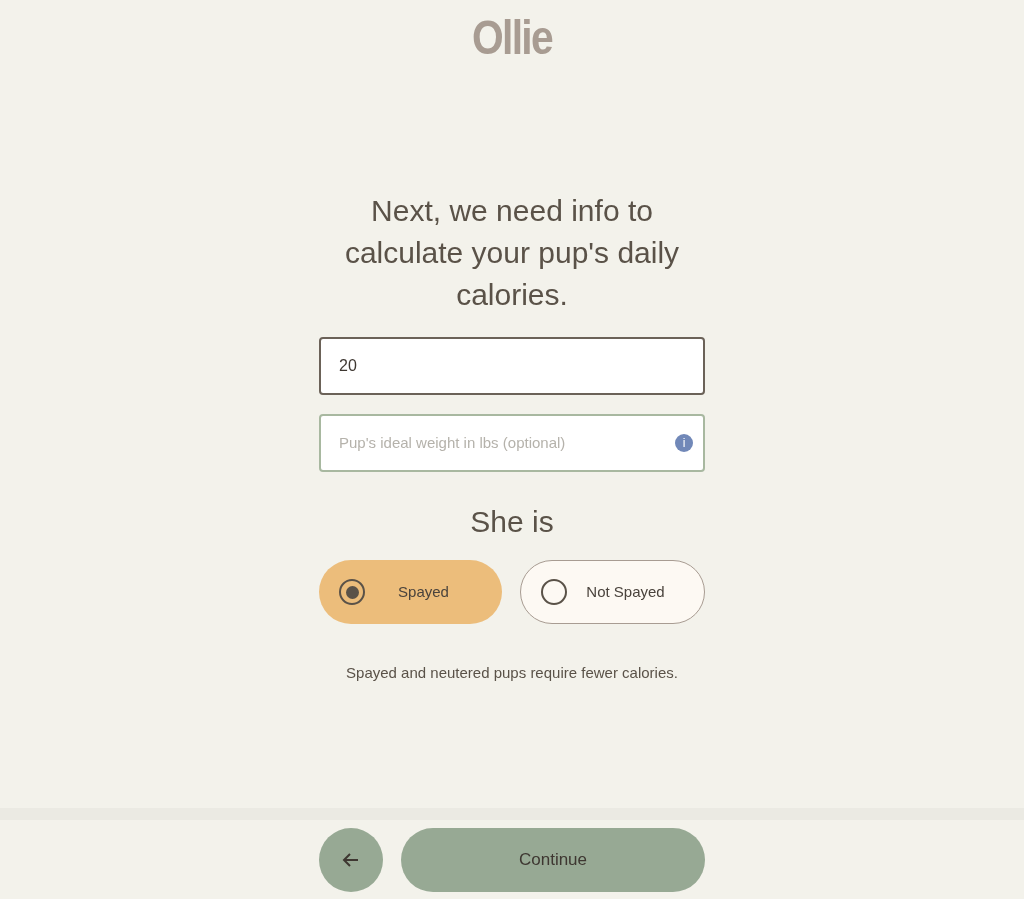 This screenshot has height=899, width=1024. I want to click on note: Spayed and neutered pups require fewer calories., so click(512, 673).